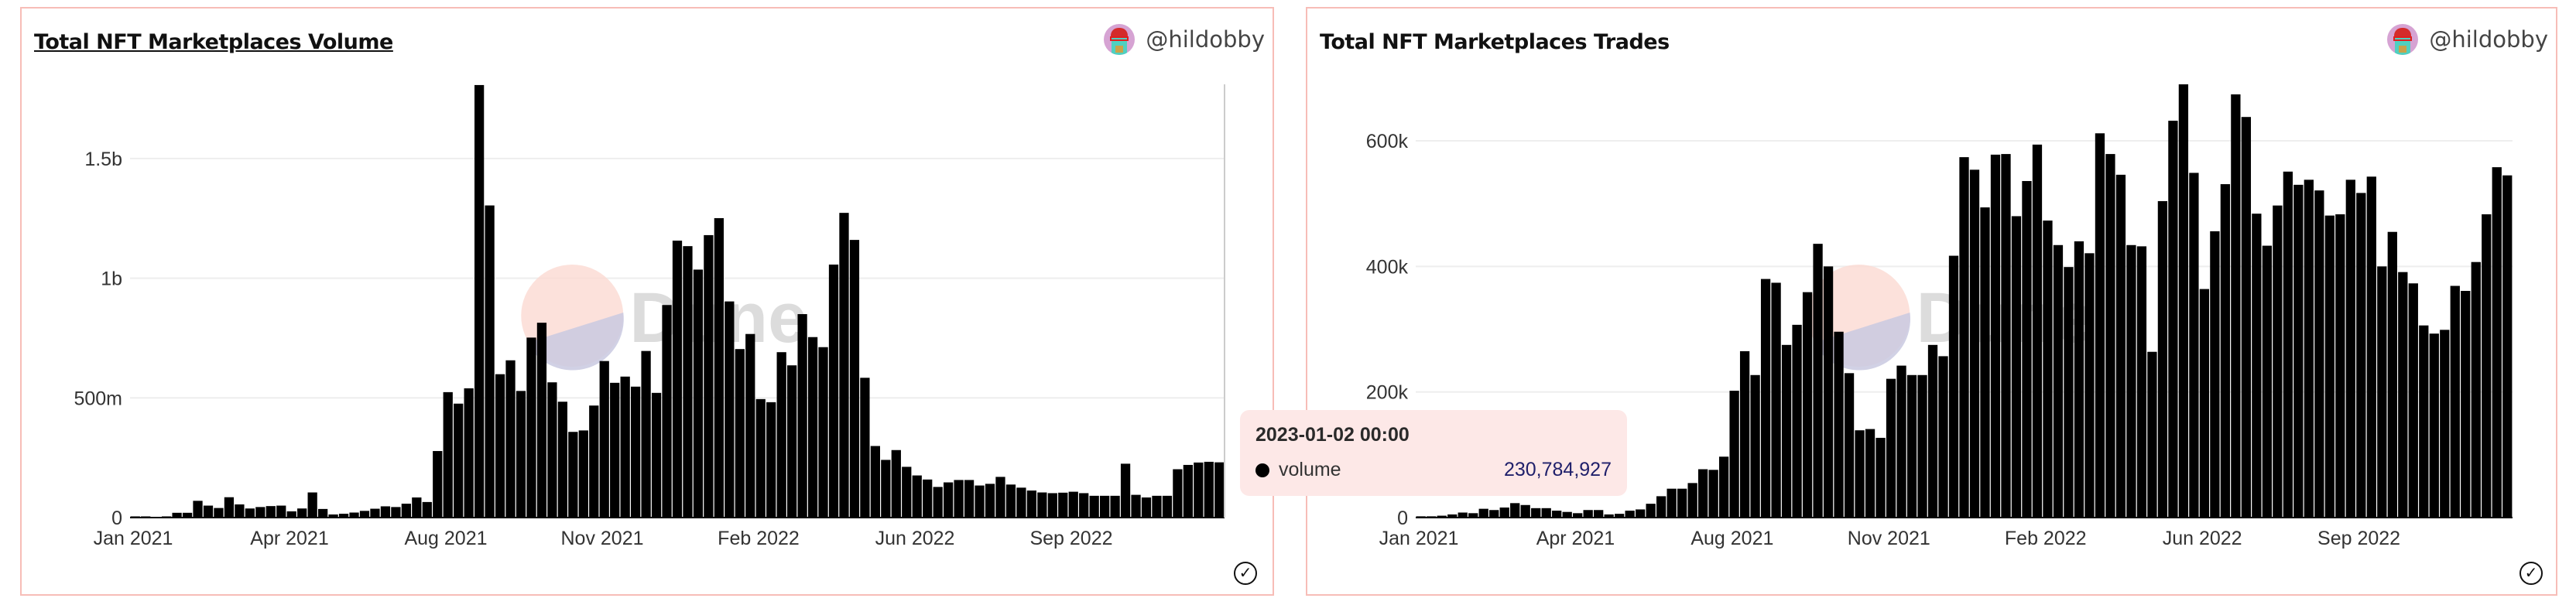  What do you see at coordinates (1557, 470) in the screenshot?
I see `tooltip-value: 230,784,927` at bounding box center [1557, 470].